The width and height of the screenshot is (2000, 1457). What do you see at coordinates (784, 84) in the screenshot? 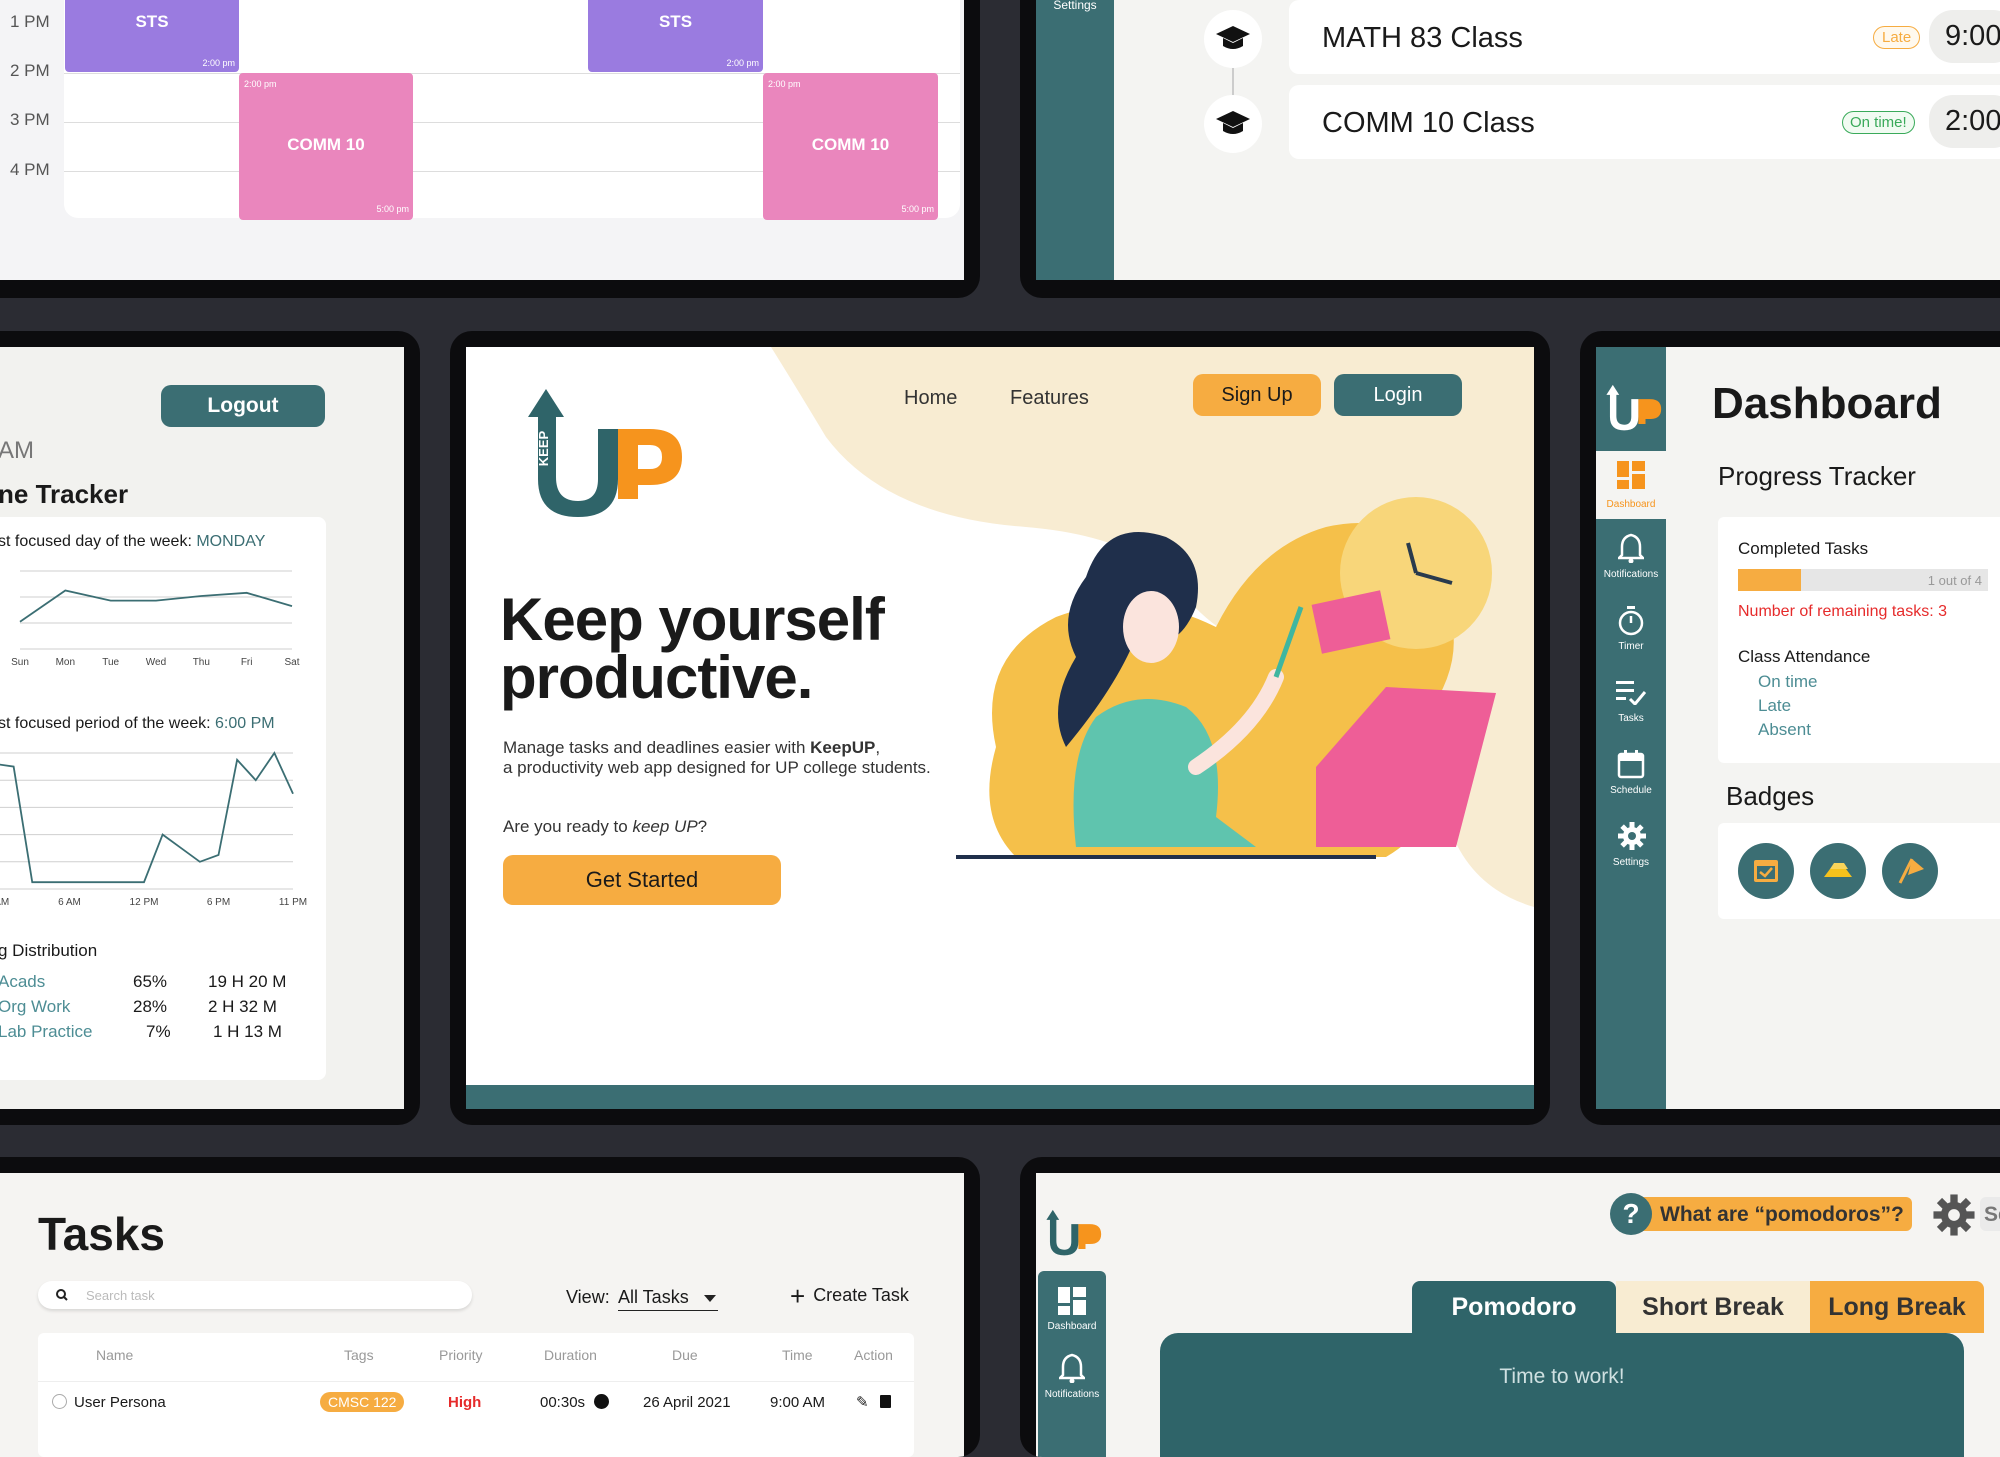
I see `event-start-time: 2:00 pm` at bounding box center [784, 84].